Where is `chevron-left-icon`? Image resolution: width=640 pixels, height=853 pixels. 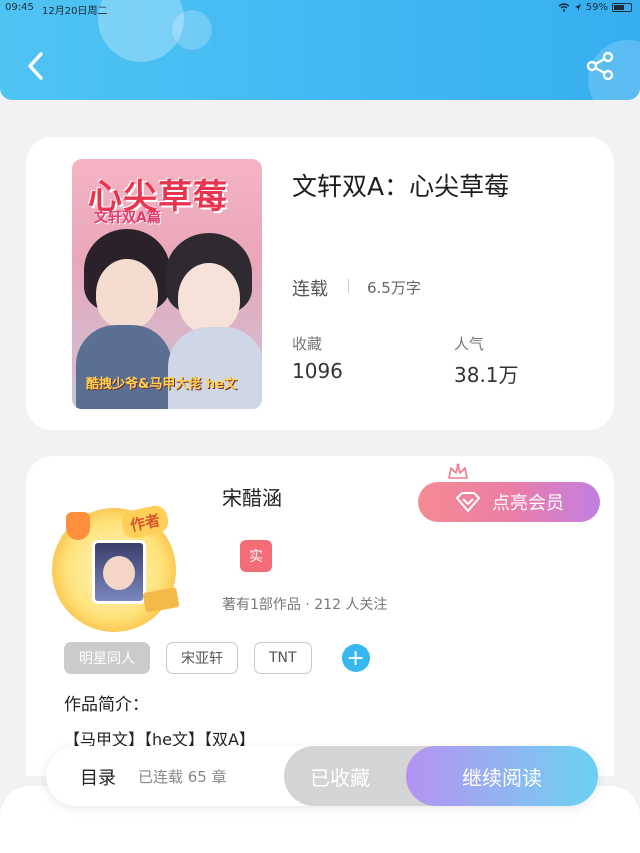
chevron-left-icon is located at coordinates (35, 66).